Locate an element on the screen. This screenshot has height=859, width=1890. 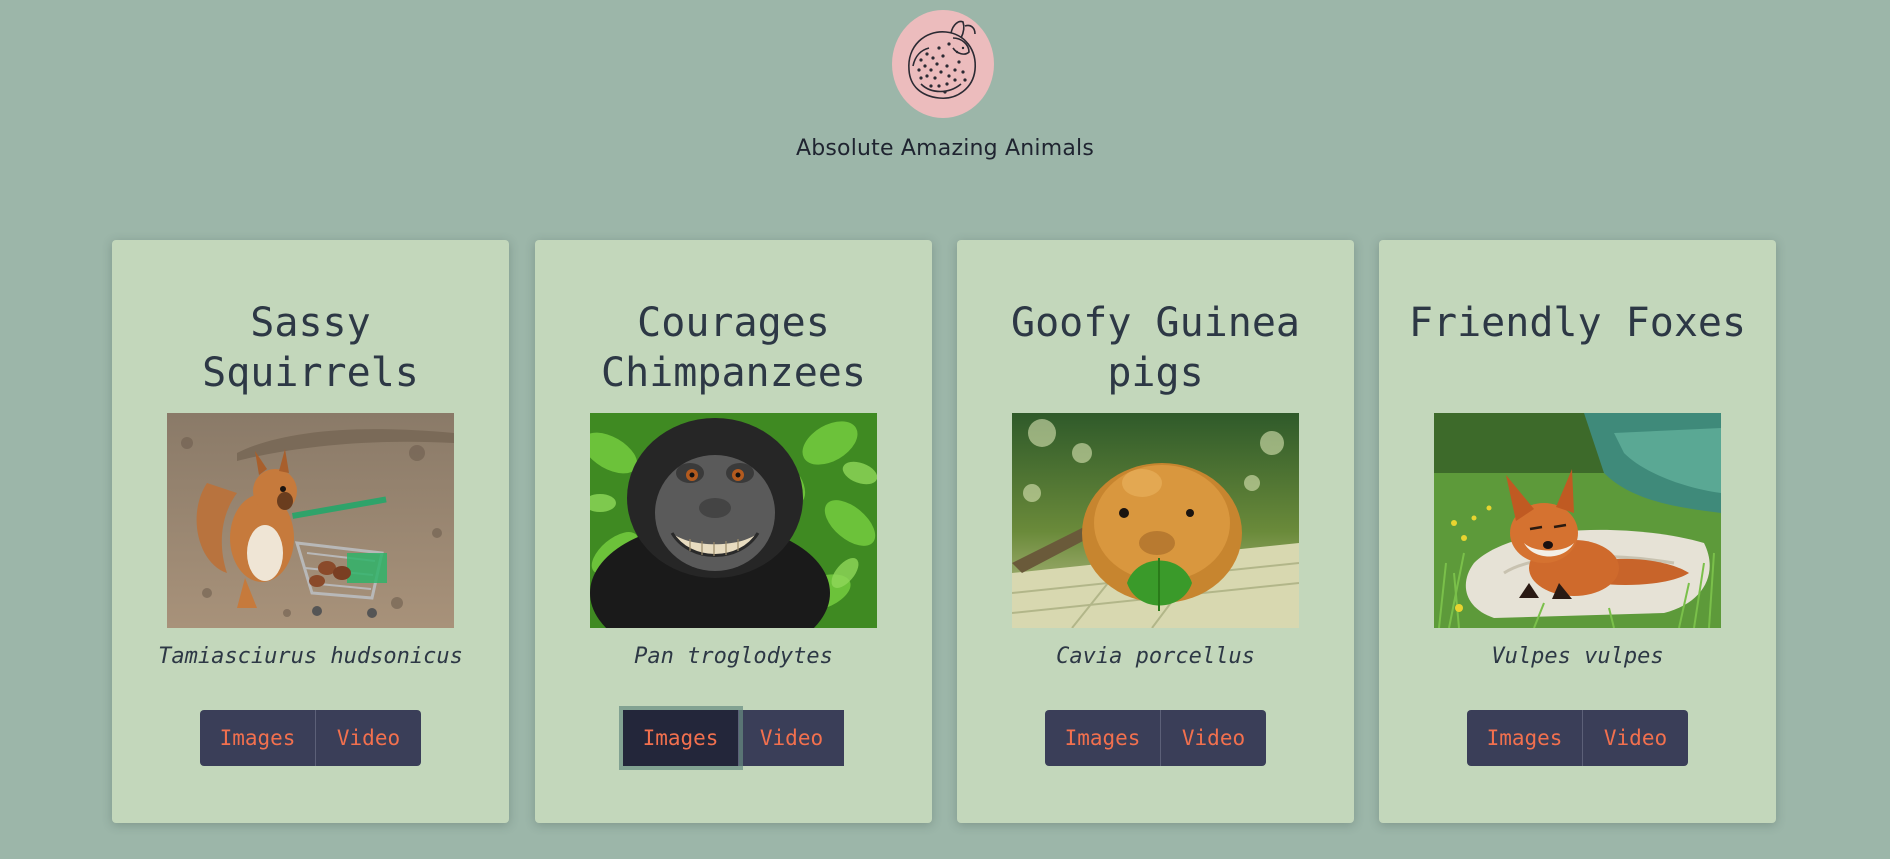
card-title: Sassy Squirrels is located at coordinates (310, 348).